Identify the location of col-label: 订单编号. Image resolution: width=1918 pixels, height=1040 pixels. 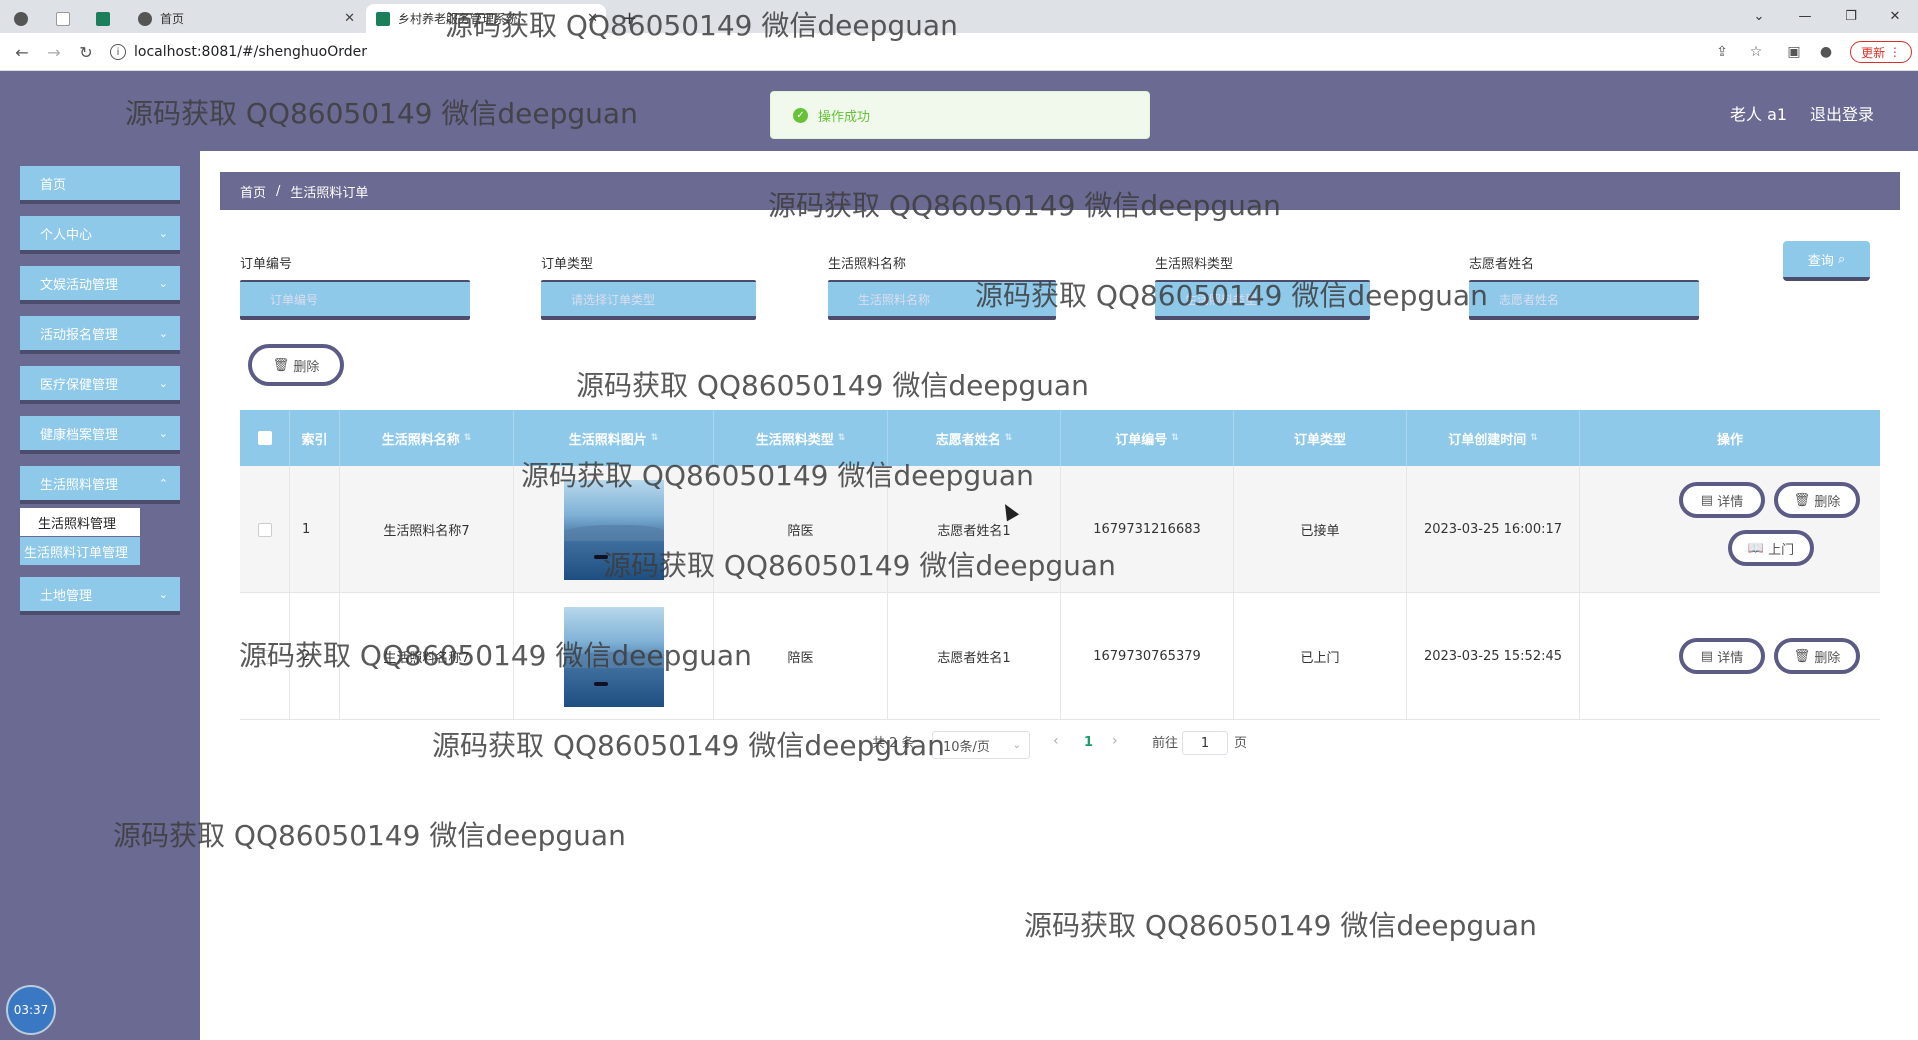
(1141, 440).